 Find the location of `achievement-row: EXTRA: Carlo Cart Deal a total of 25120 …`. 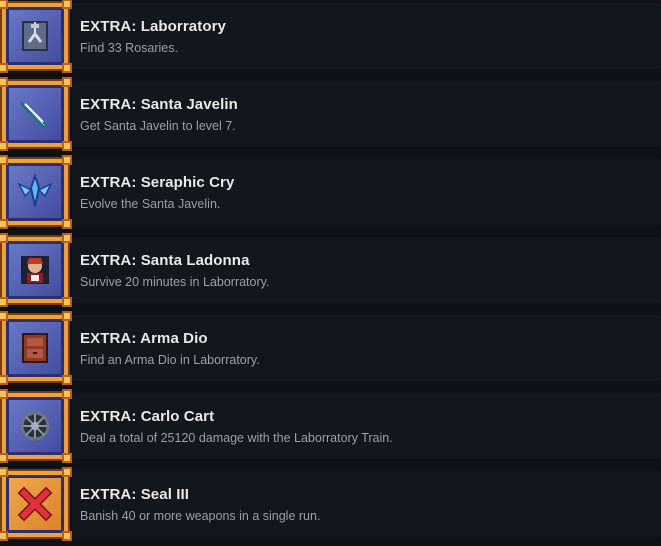

achievement-row: EXTRA: Carlo Cart Deal a total of 25120 … is located at coordinates (330, 426).